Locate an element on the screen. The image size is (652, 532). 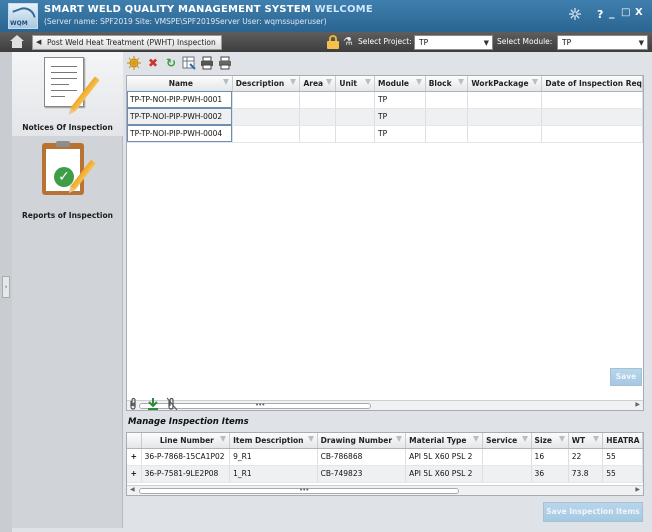
attachment-icon is located at coordinates (133, 404).